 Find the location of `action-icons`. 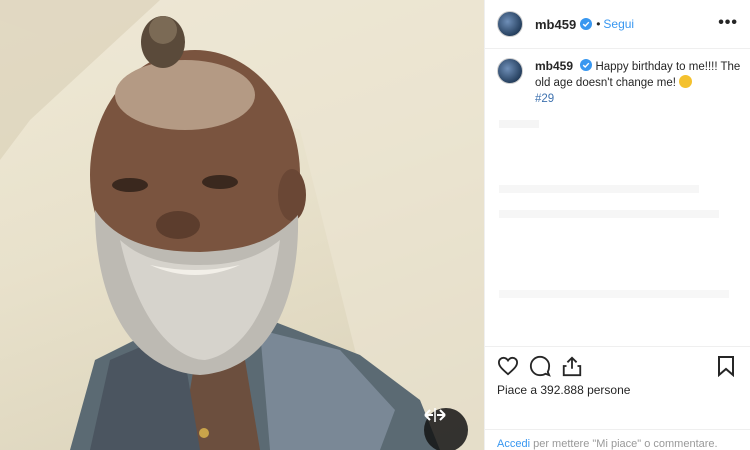

action-icons is located at coordinates (540, 366).